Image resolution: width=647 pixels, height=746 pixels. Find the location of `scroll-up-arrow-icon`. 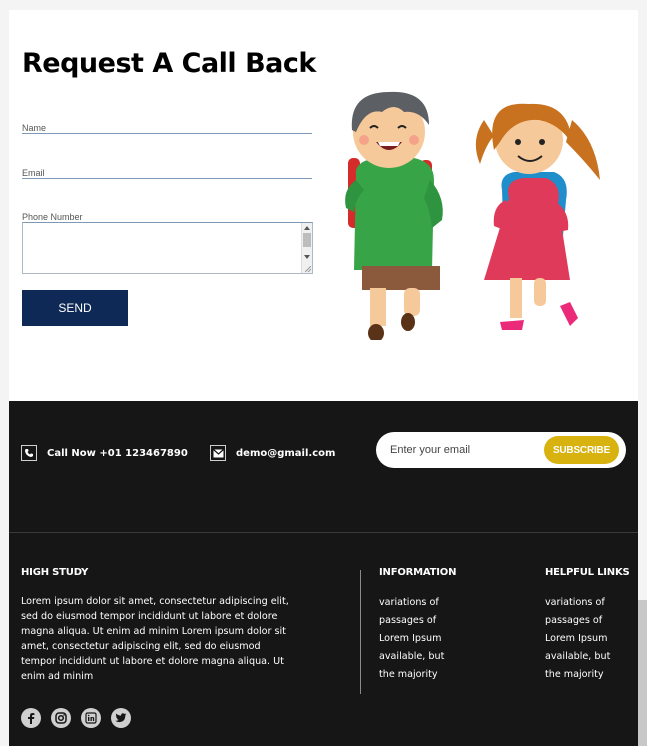

scroll-up-arrow-icon is located at coordinates (307, 228).